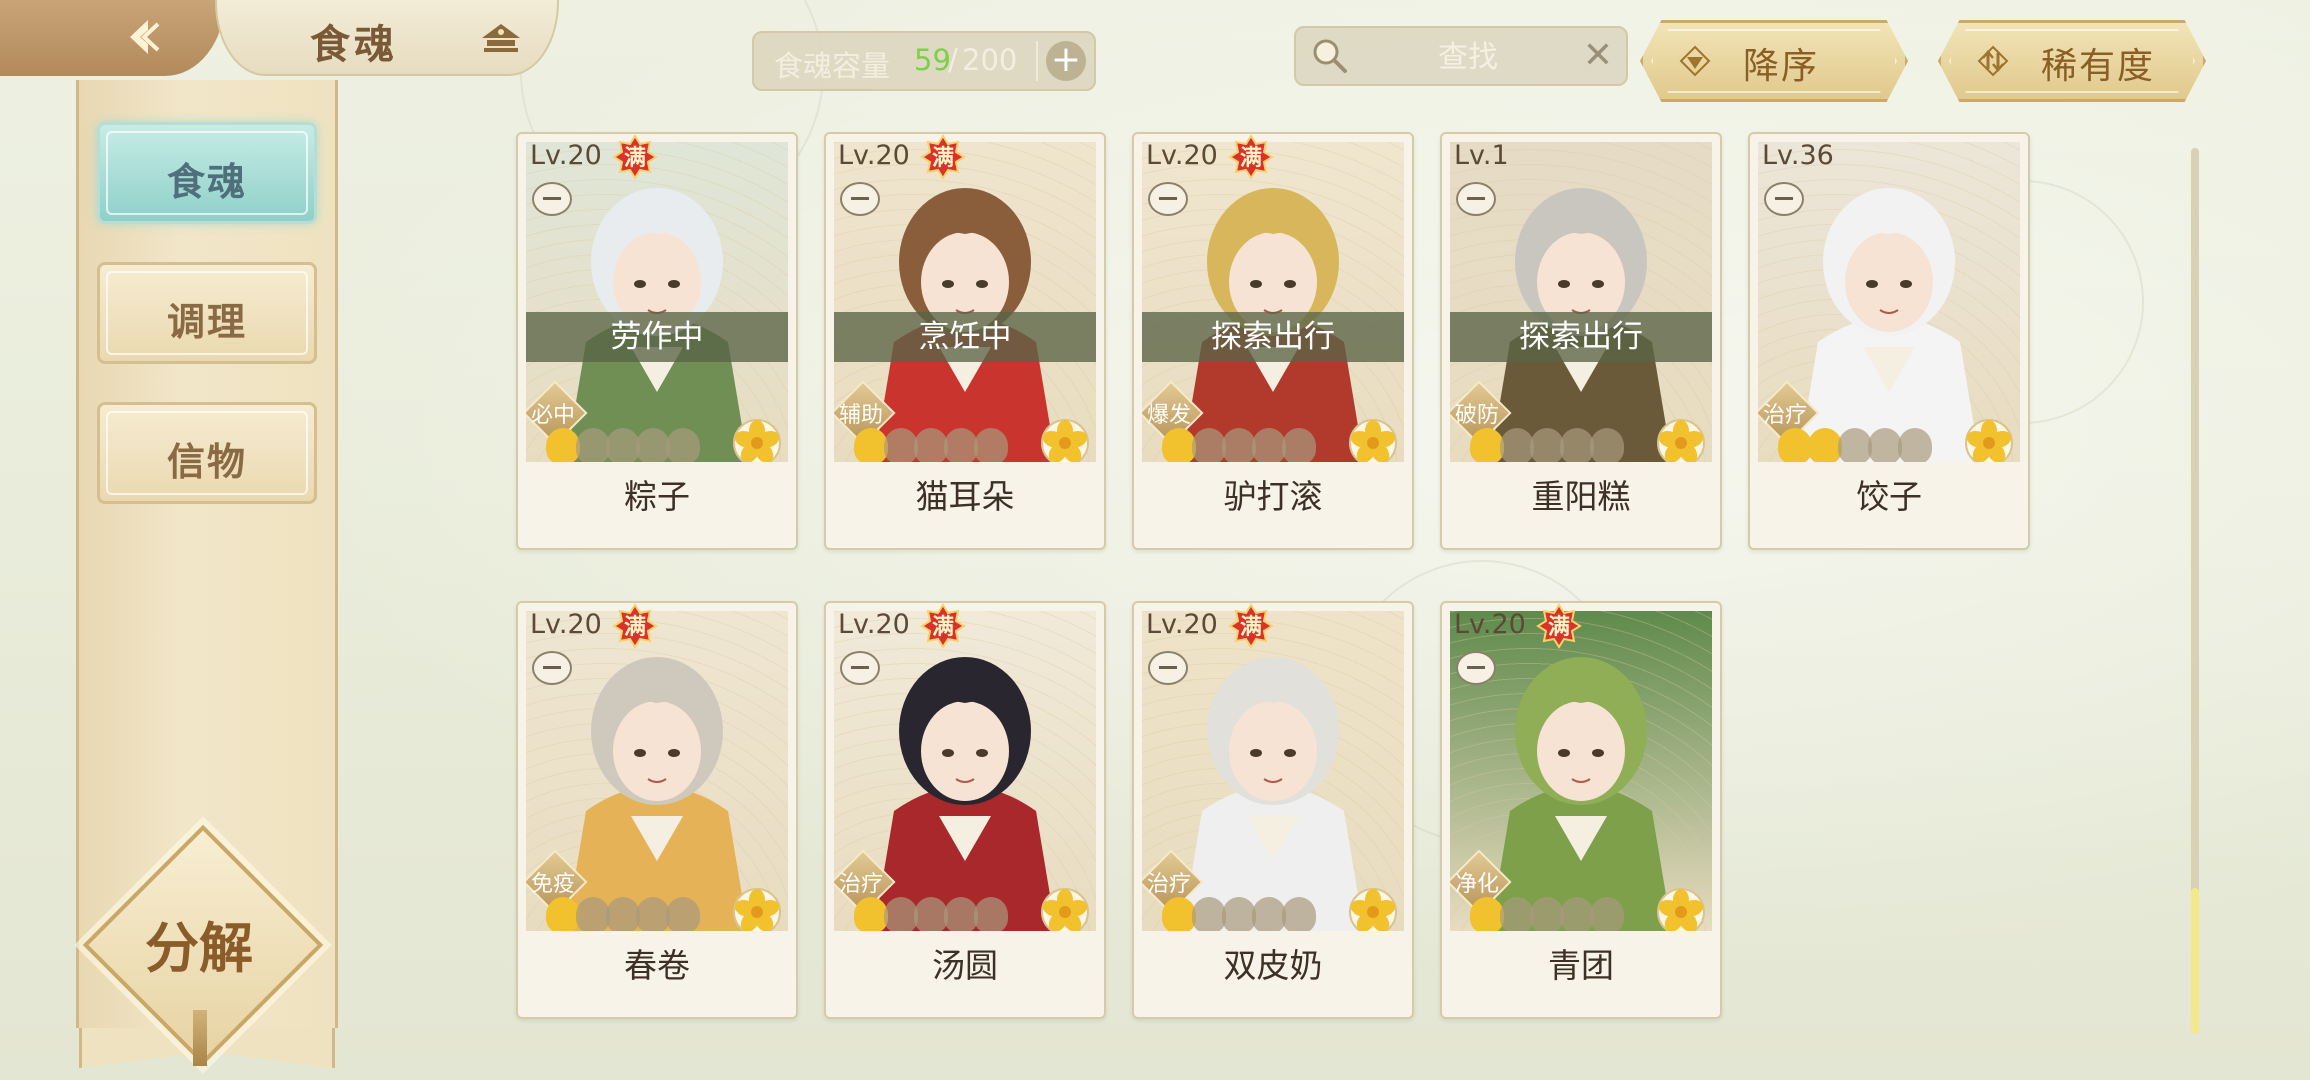 The width and height of the screenshot is (2310, 1080). I want to click on tab-label: 食魂, so click(206, 182).